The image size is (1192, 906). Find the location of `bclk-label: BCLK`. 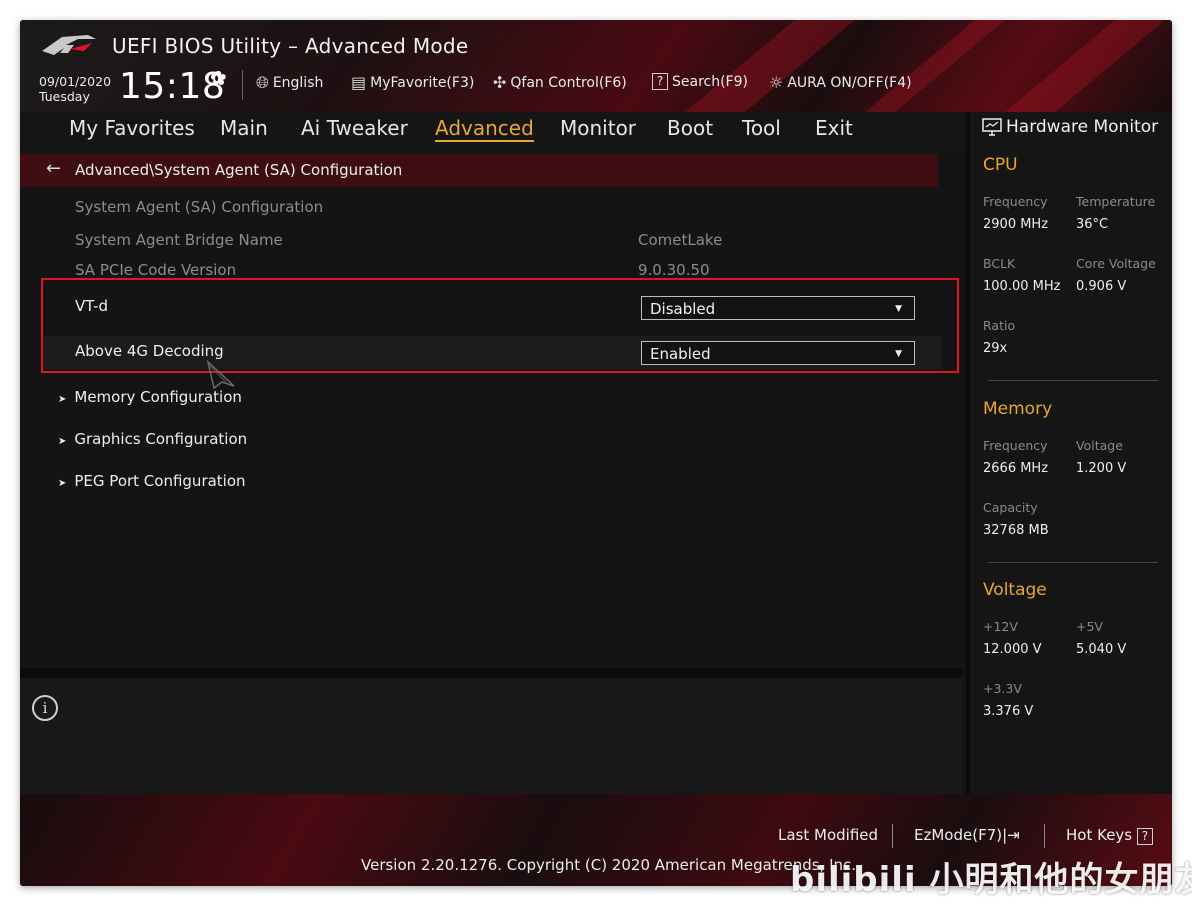

bclk-label: BCLK is located at coordinates (999, 263).